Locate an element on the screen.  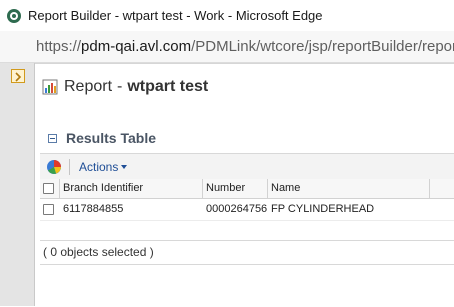
report-header: Report - wtpart test is located at coordinates (125, 87).